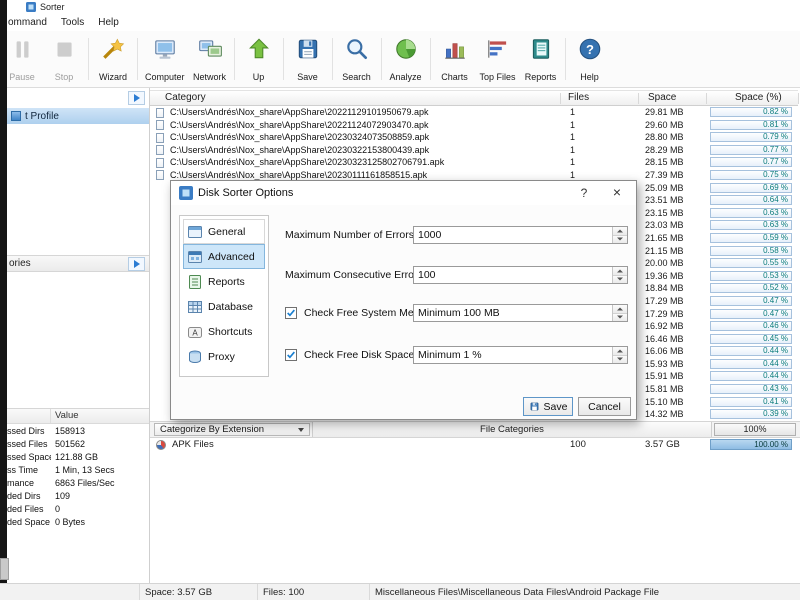  I want to click on check-free-system-memory-input: Minimum 100 MB, so click(520, 313).